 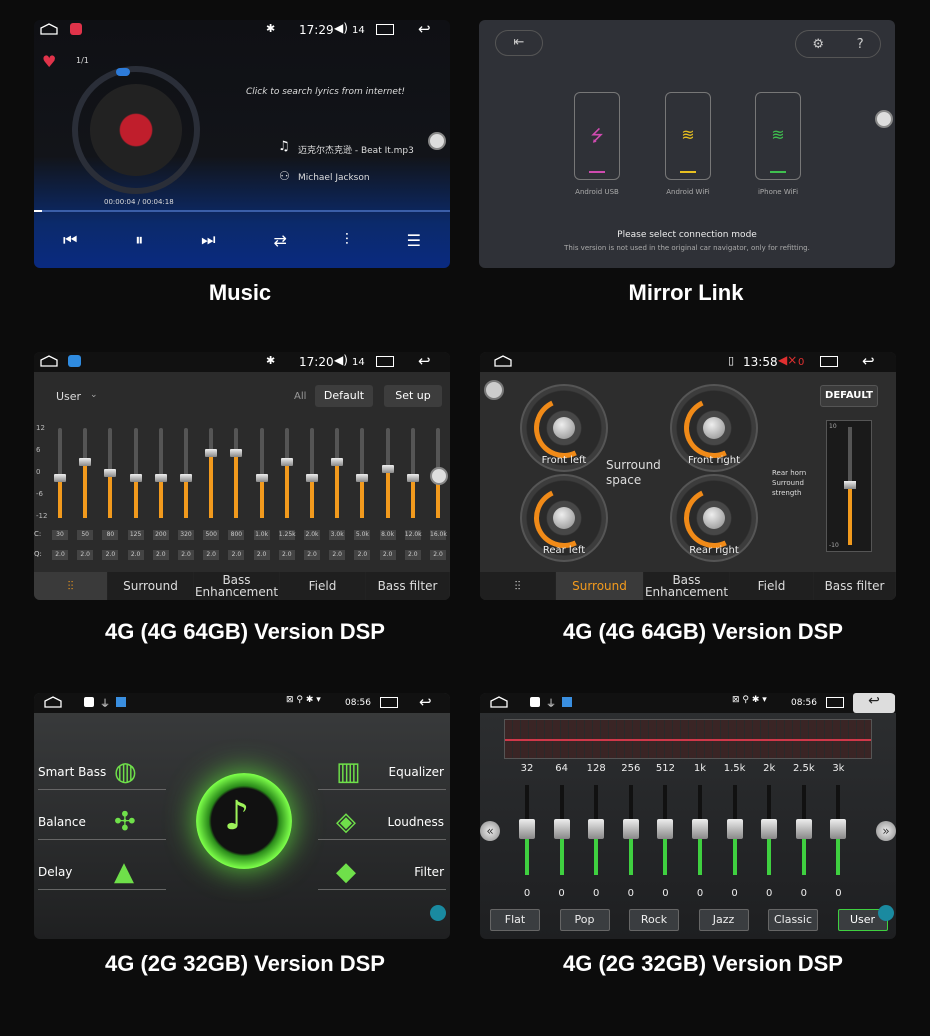 What do you see at coordinates (519, 43) in the screenshot?
I see `exit-button: ⇤` at bounding box center [519, 43].